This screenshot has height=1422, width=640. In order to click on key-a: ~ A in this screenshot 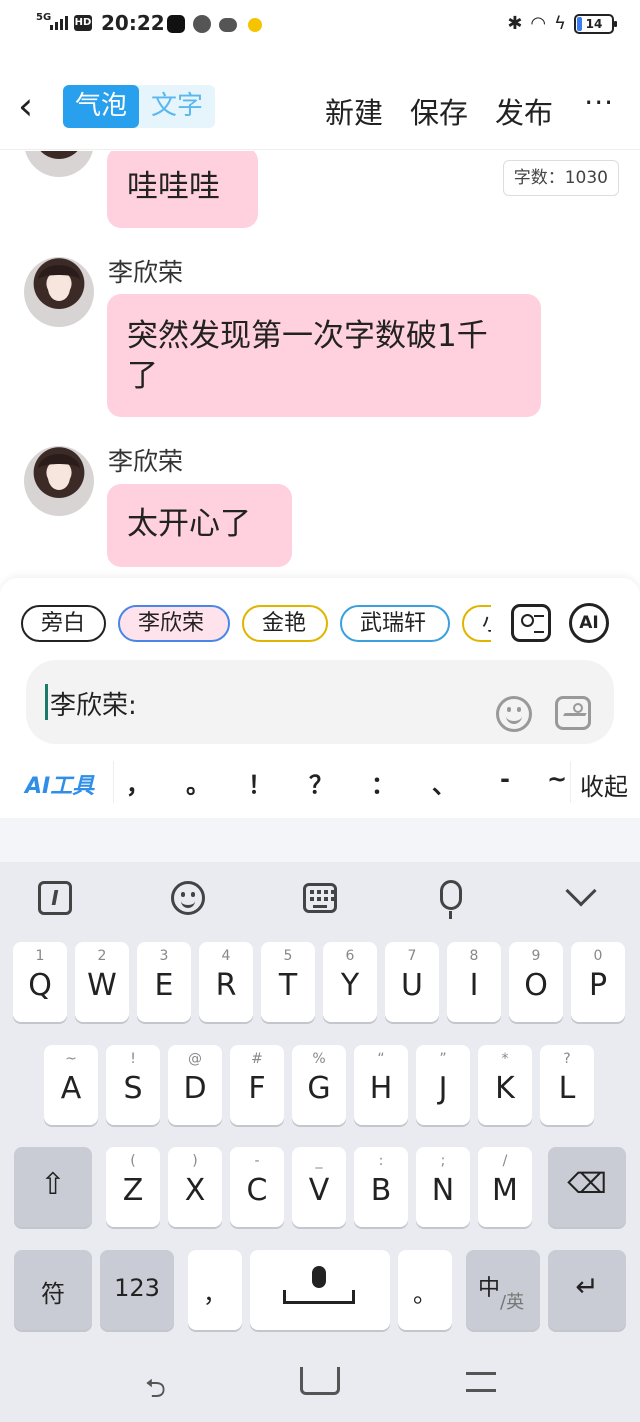, I will do `click(71, 1085)`.